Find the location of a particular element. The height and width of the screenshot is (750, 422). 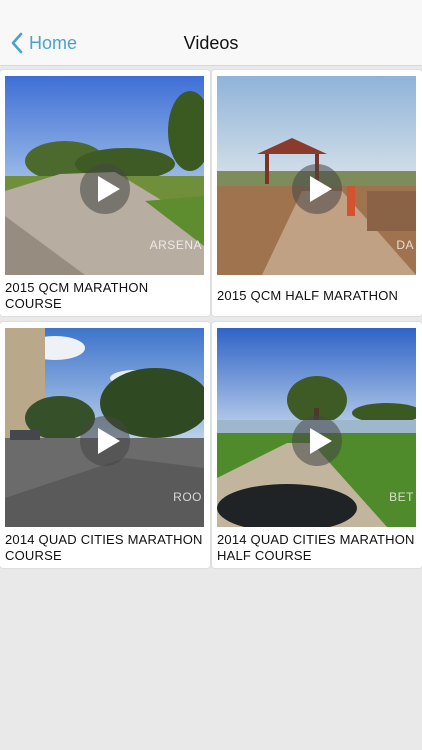

video-title: 2014 QUAD CITIES MARATHON HALF COURSE is located at coordinates (316, 547).